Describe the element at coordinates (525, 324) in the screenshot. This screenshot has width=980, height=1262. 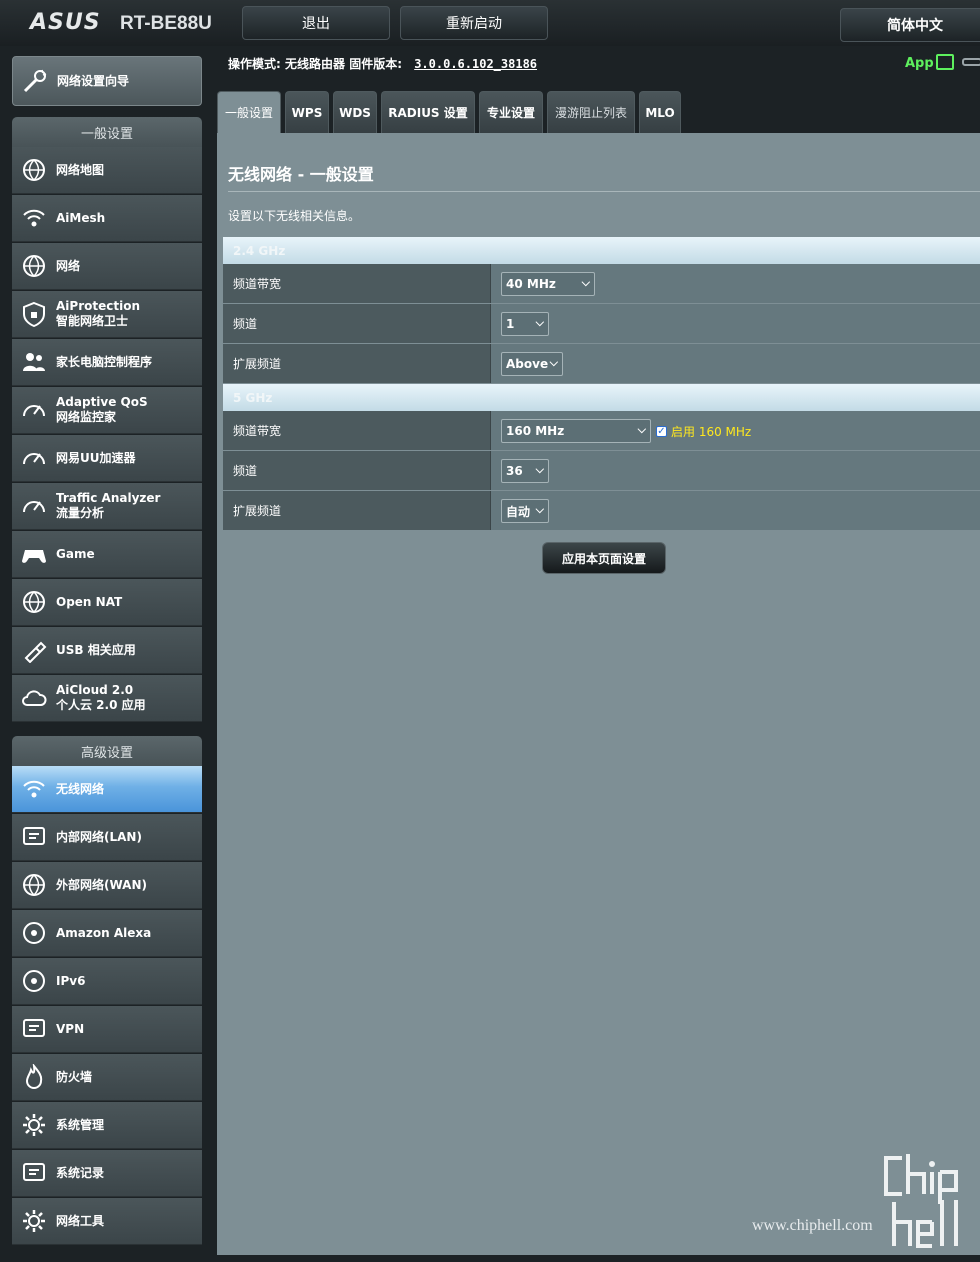
I see `select-24-channel: 1 ⌵` at that location.